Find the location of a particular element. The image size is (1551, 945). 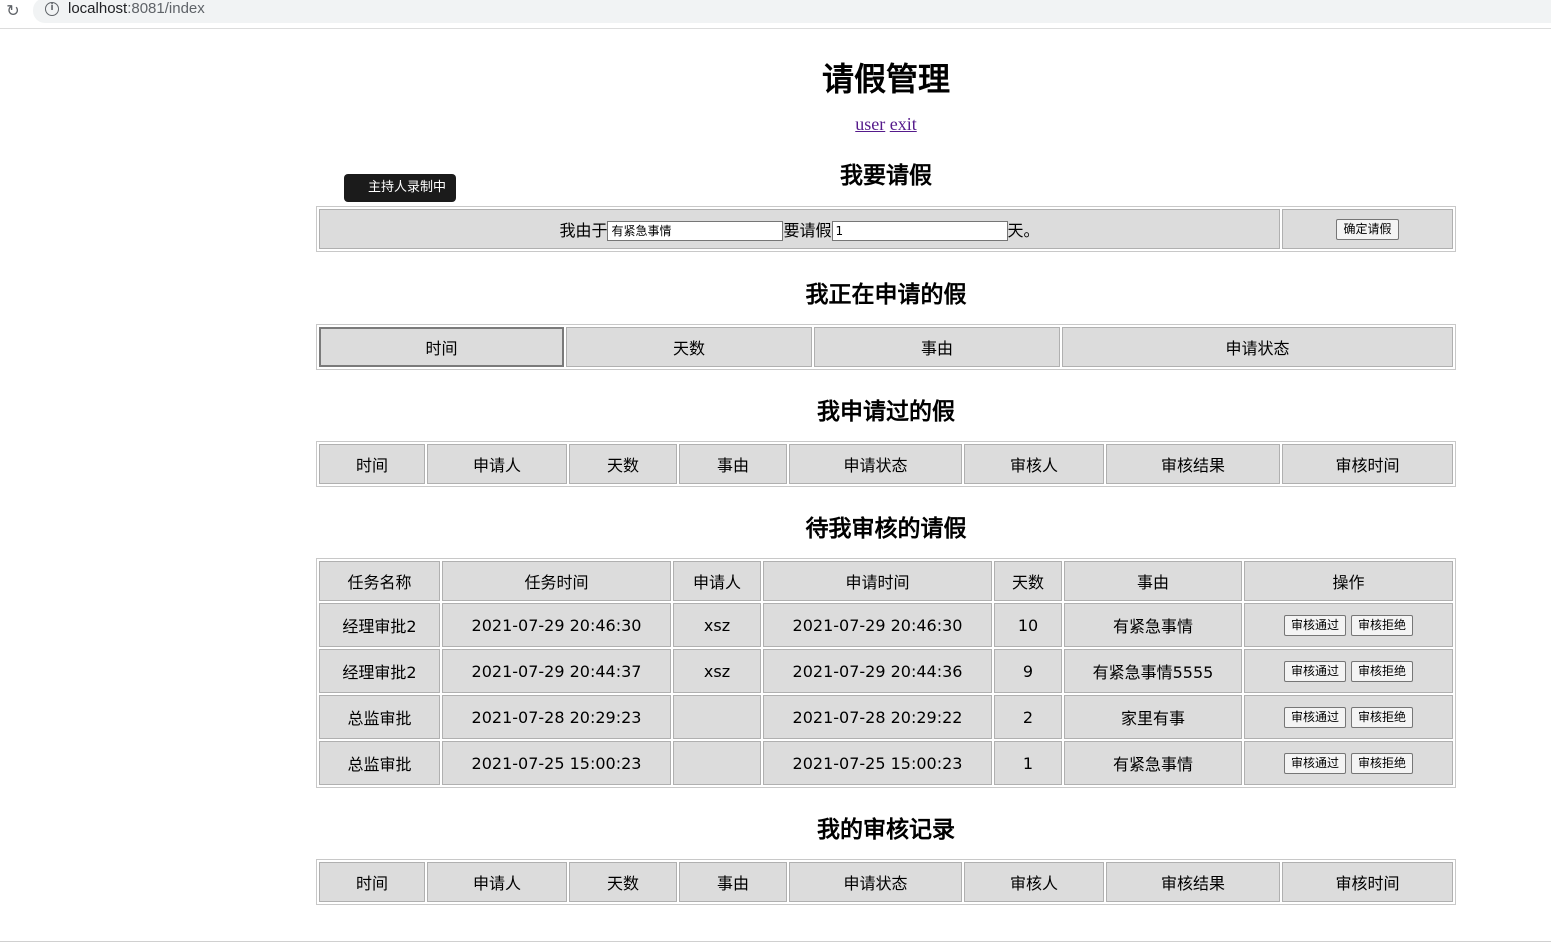

reason-prefix: 我由于 is located at coordinates (583, 230).